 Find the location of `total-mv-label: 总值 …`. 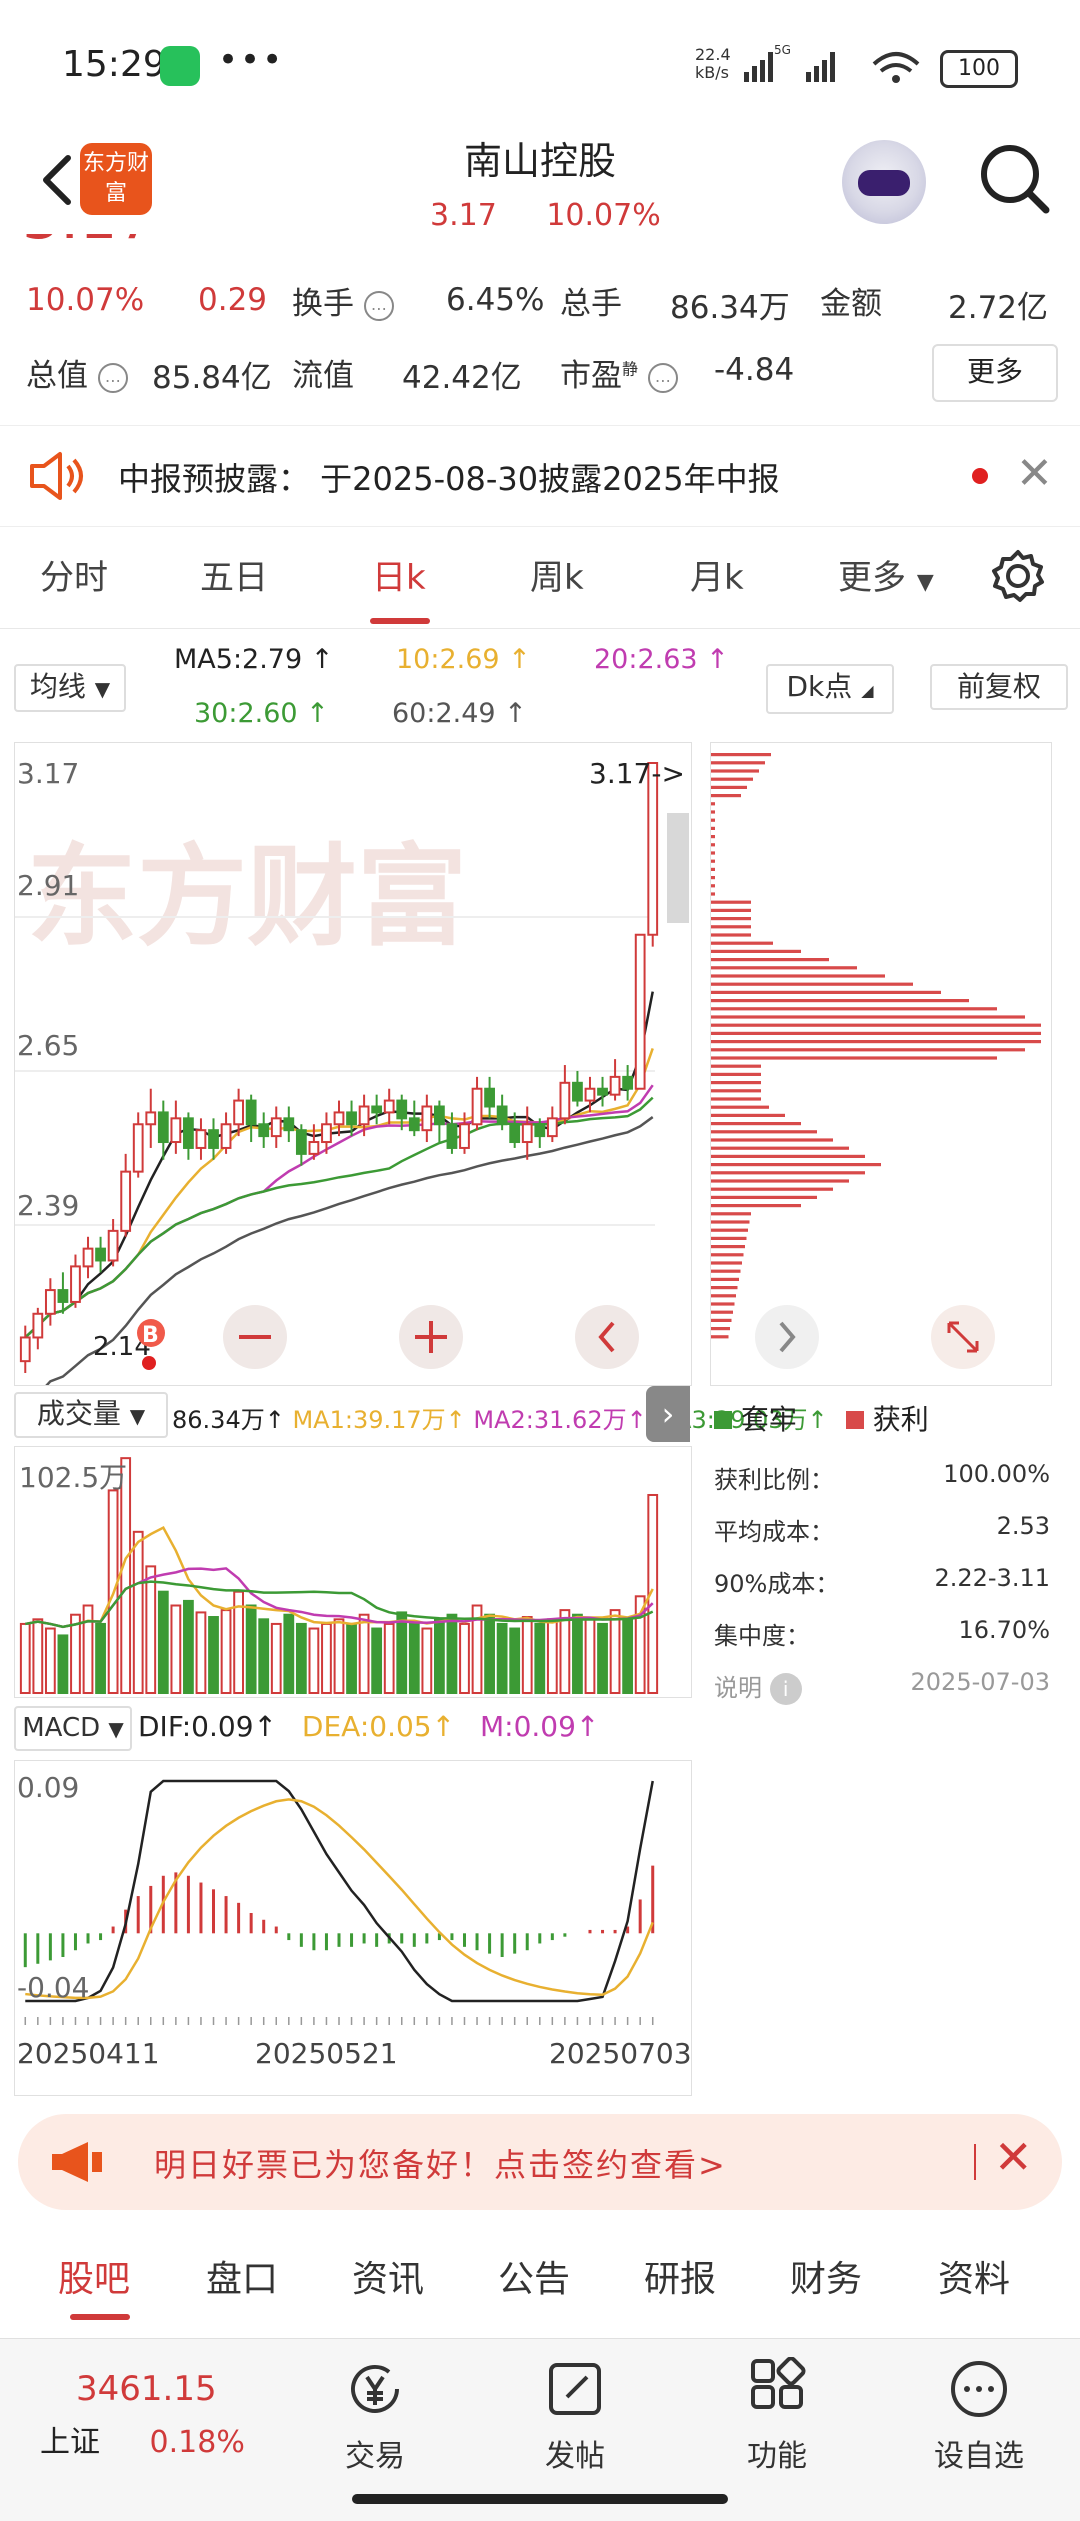

total-mv-label: 总值 … is located at coordinates (77, 372).